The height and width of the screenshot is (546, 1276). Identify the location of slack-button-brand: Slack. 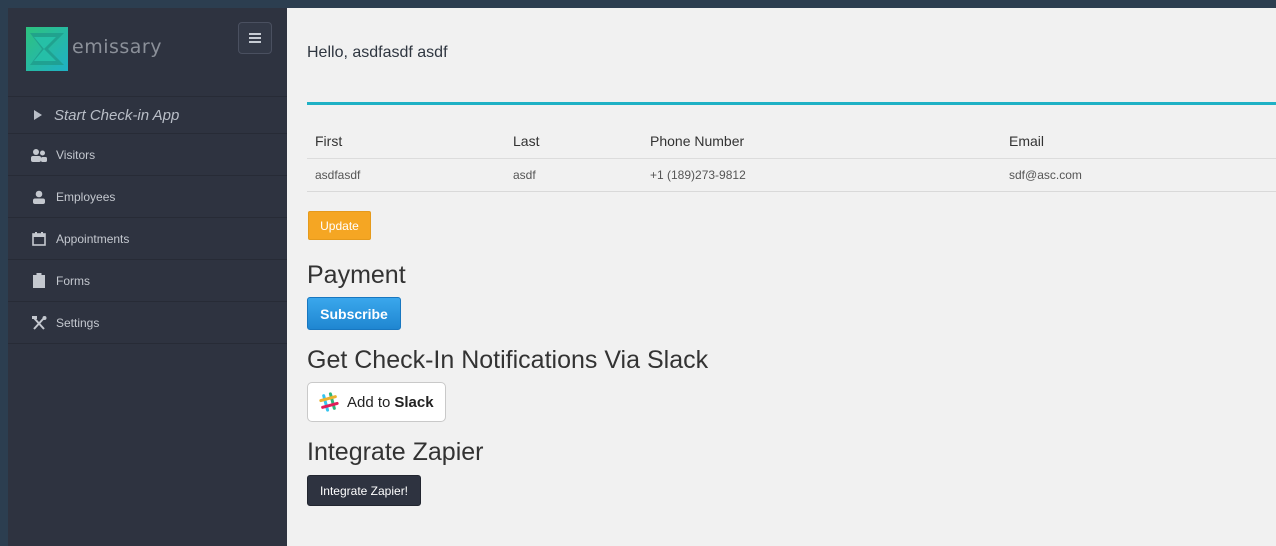
(414, 402).